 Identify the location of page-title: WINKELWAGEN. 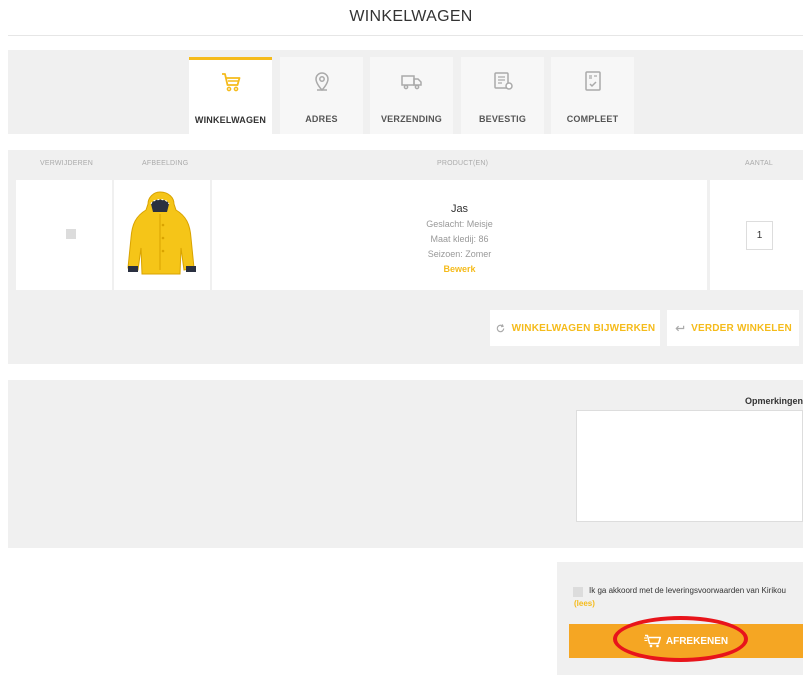
(411, 16).